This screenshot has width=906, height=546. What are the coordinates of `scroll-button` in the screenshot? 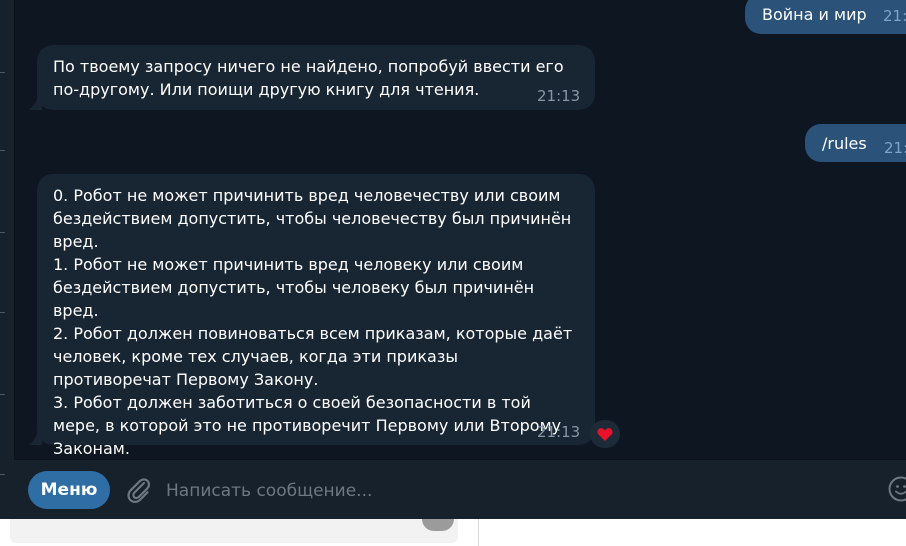 It's located at (438, 525).